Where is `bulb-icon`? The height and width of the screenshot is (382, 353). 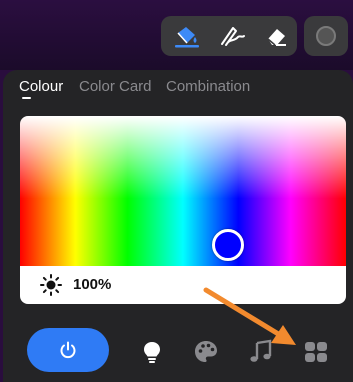
bulb-icon is located at coordinates (152, 352).